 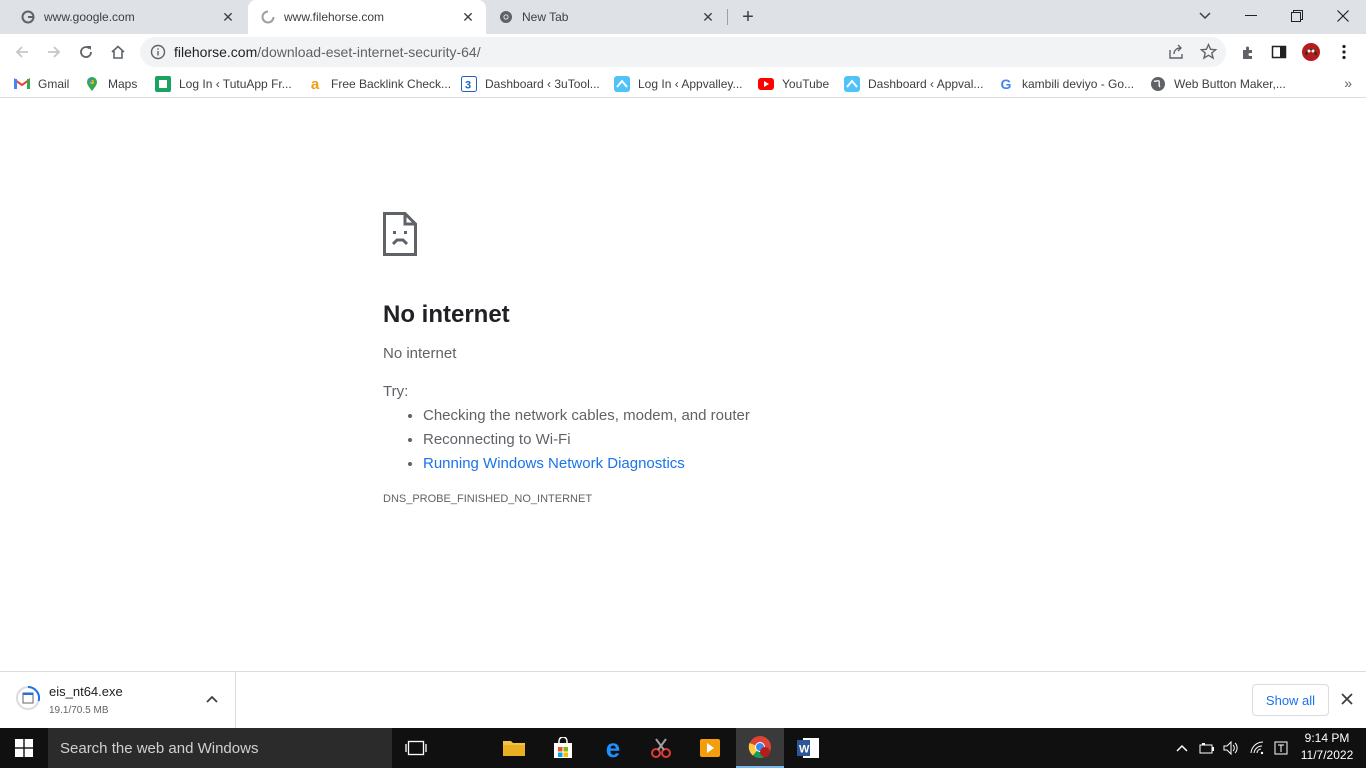 What do you see at coordinates (118, 52) in the screenshot?
I see `home-icon` at bounding box center [118, 52].